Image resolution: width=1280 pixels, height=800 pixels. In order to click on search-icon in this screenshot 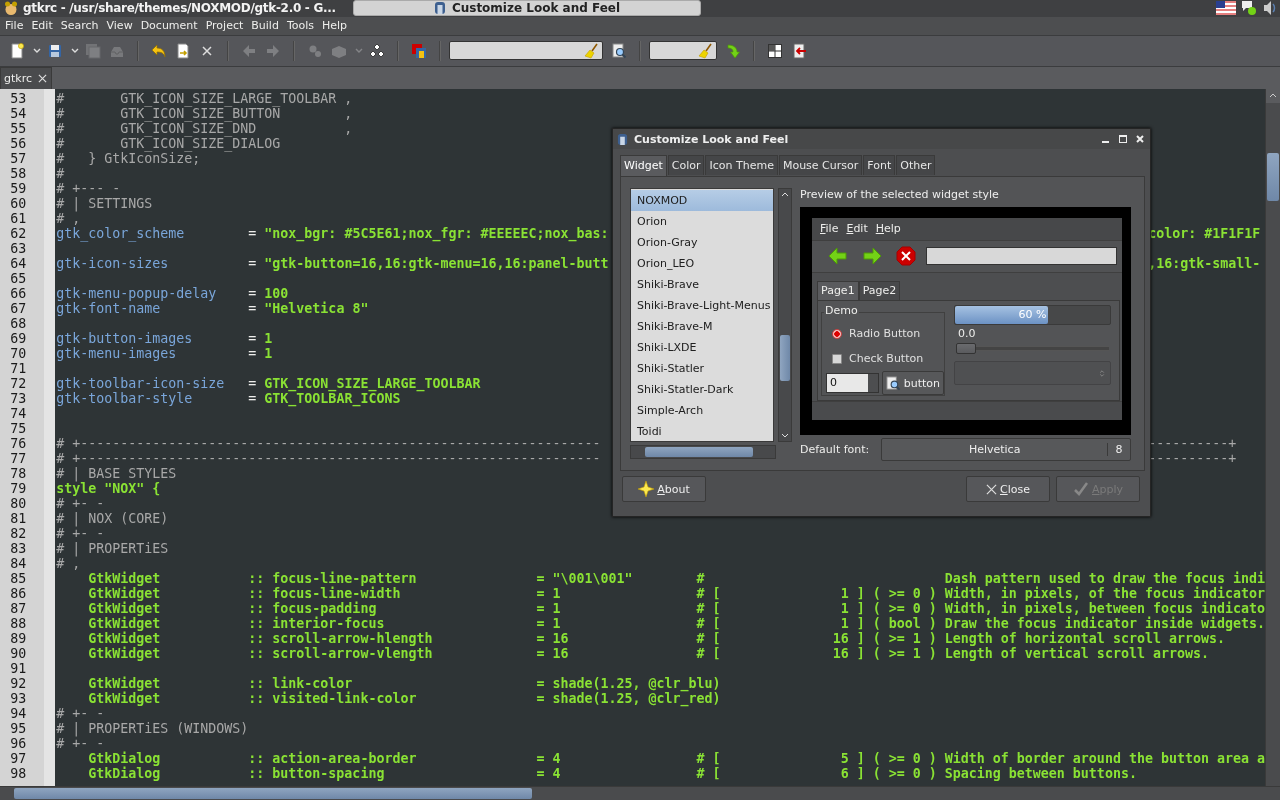, I will do `click(619, 50)`.